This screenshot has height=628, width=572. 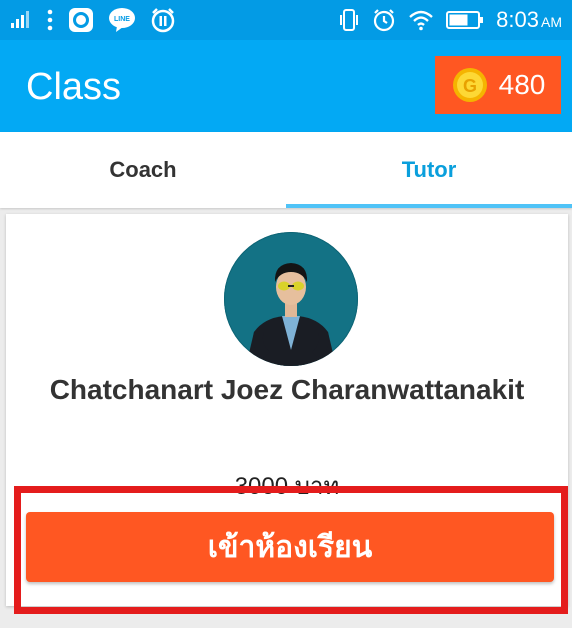 What do you see at coordinates (21, 20) in the screenshot?
I see `signal-icon` at bounding box center [21, 20].